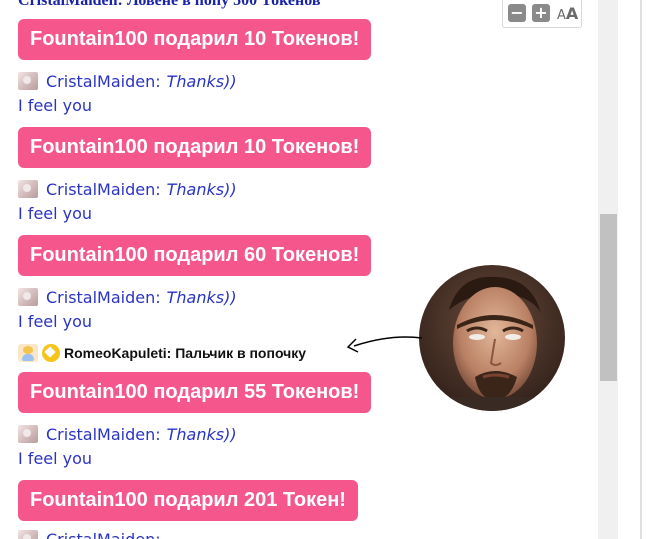 The height and width of the screenshot is (539, 670). What do you see at coordinates (117, 353) in the screenshot?
I see `chat-username: RomeoKapuleti:` at bounding box center [117, 353].